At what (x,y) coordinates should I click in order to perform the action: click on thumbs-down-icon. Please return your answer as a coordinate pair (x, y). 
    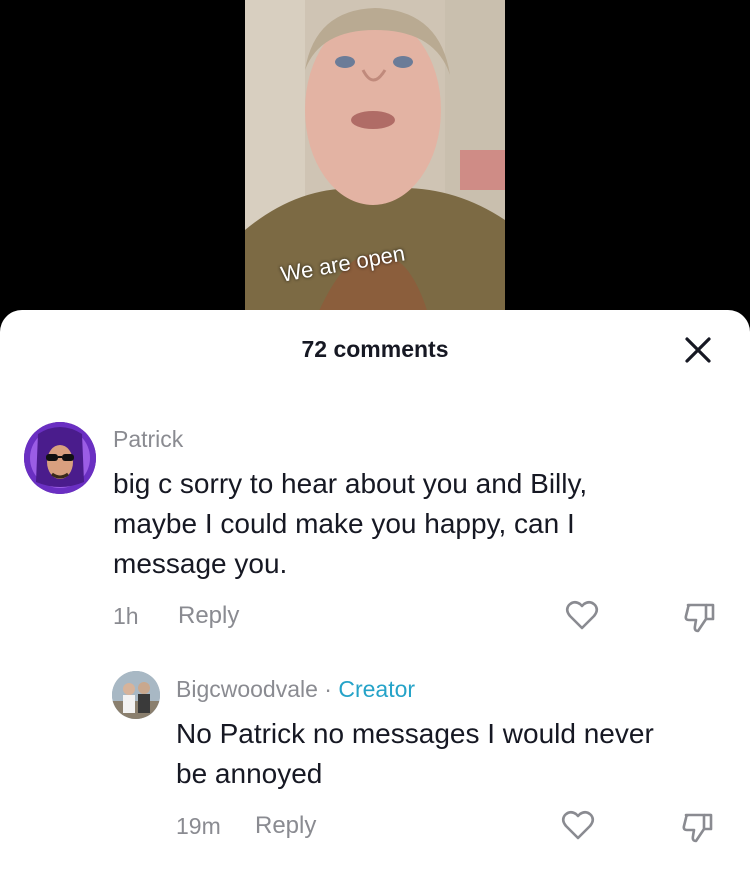
    Looking at the image, I should click on (697, 828).